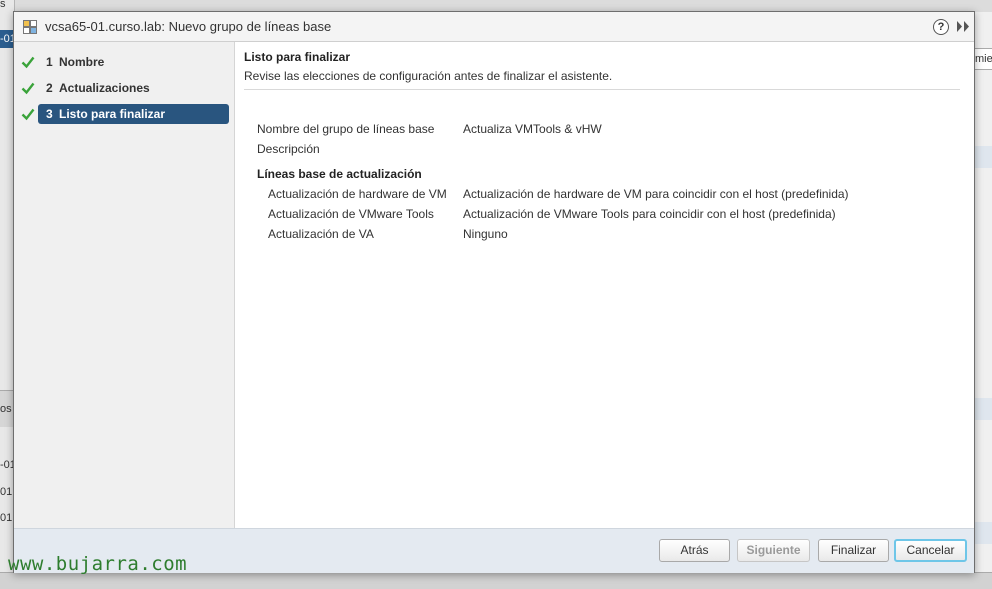 This screenshot has height=589, width=992. Describe the element at coordinates (288, 149) in the screenshot. I see `description-label: Descripción` at that location.